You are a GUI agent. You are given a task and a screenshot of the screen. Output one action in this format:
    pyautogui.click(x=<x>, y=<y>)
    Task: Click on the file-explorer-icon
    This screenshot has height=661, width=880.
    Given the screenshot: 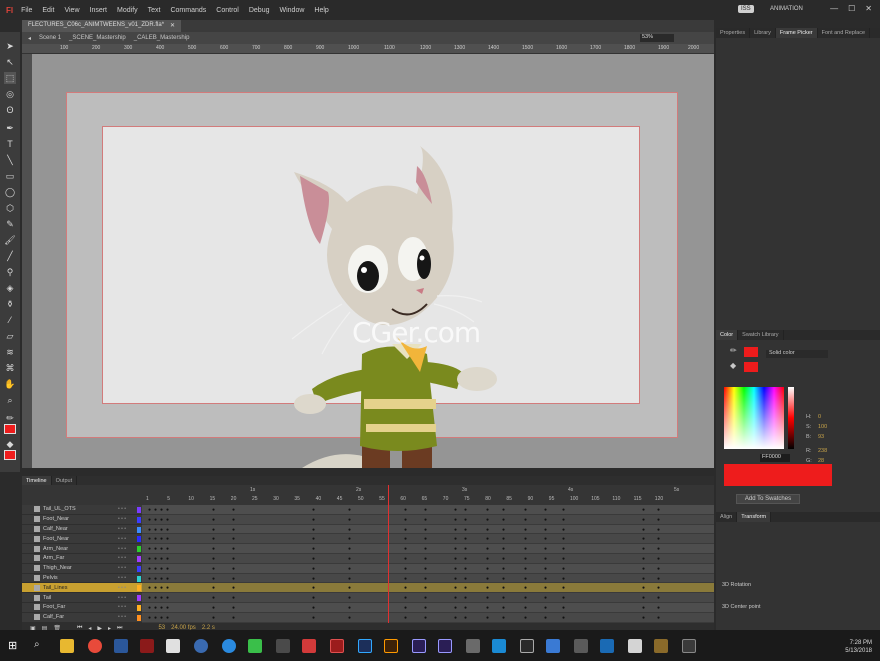 What is the action you would take?
    pyautogui.click(x=67, y=646)
    